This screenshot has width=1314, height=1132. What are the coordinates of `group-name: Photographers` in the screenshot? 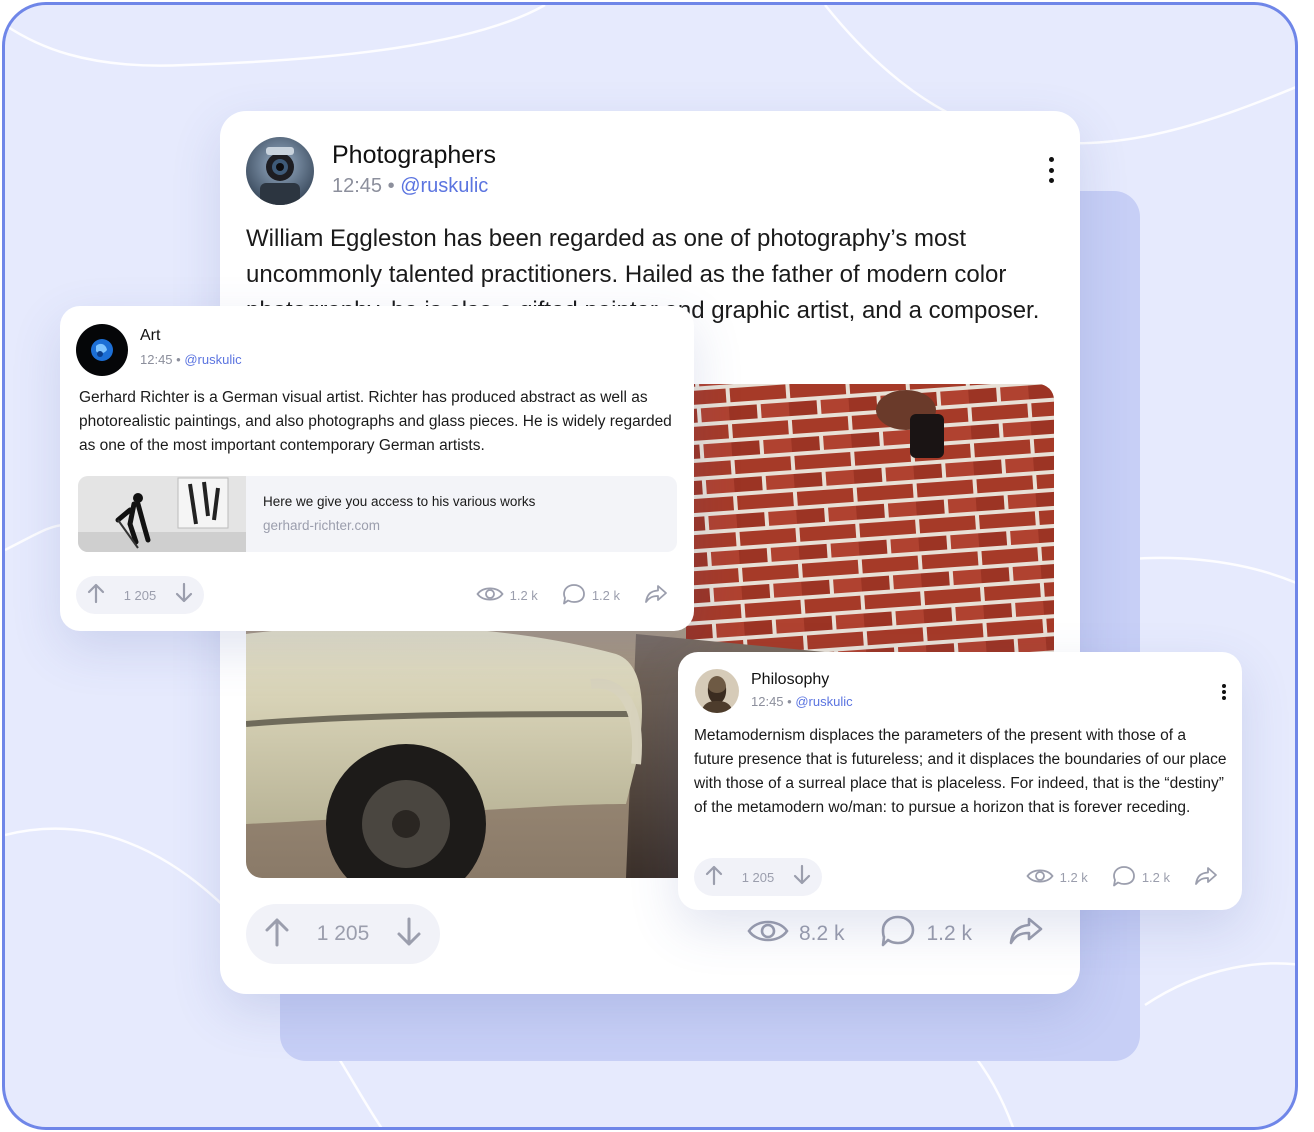 It's located at (414, 155).